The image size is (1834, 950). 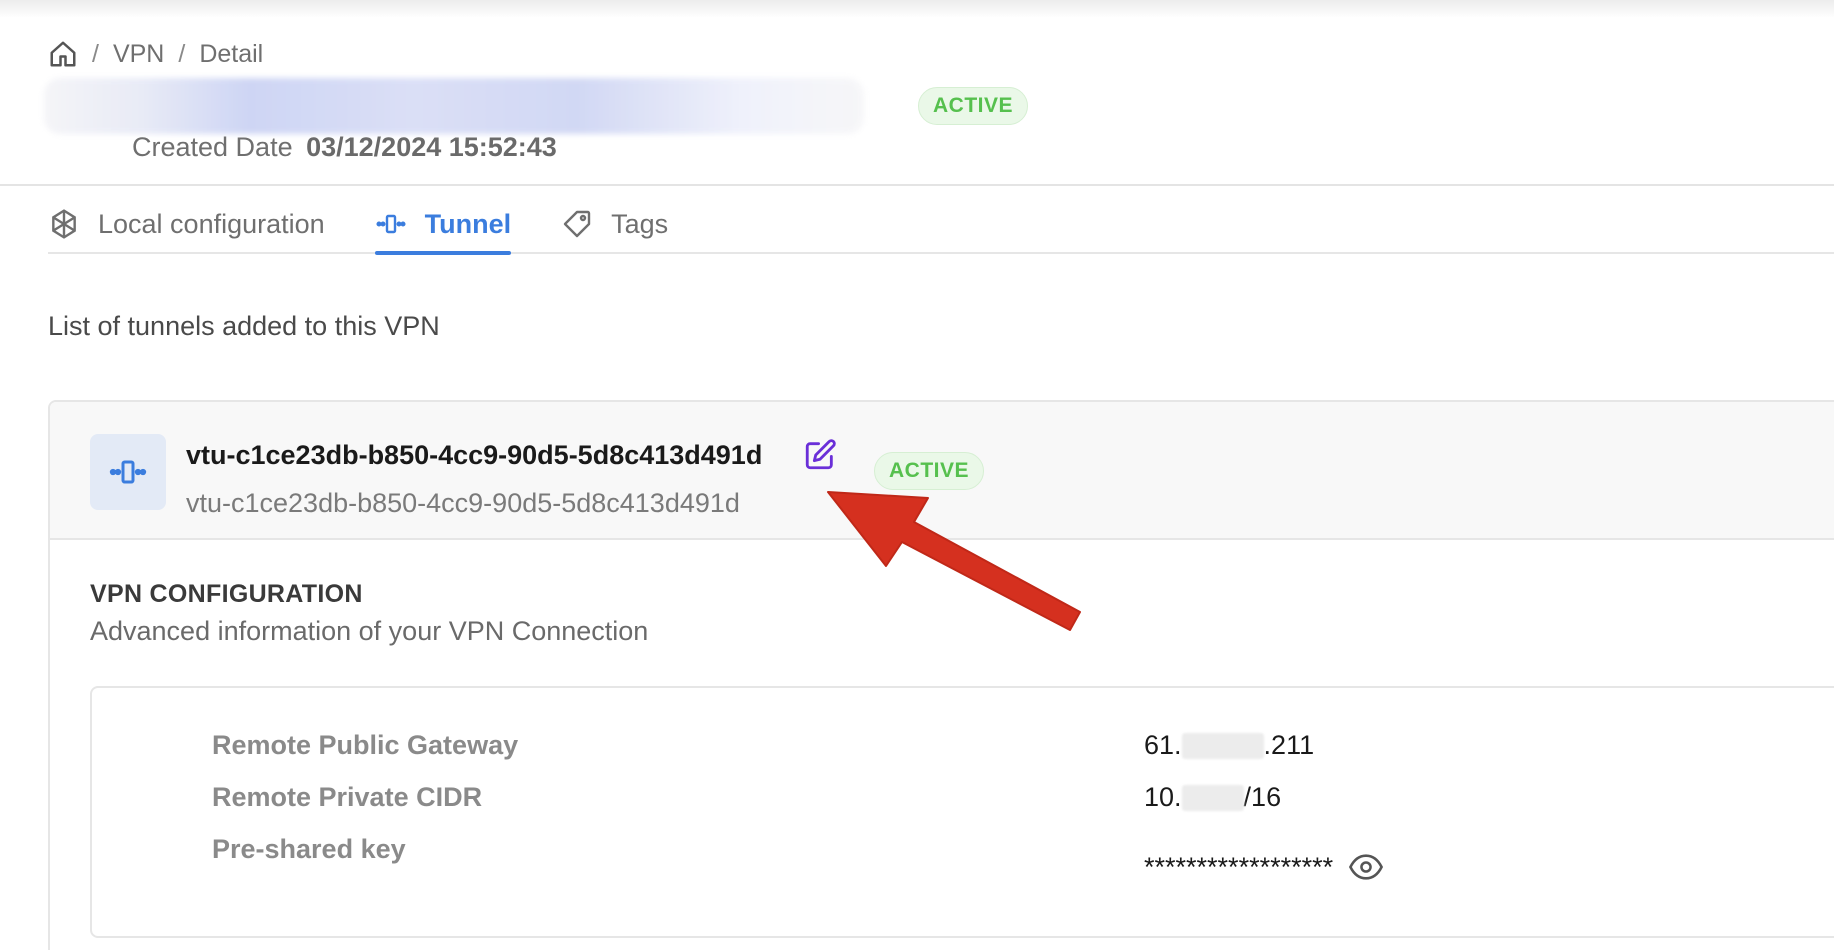 I want to click on header-divider, so click(x=917, y=185).